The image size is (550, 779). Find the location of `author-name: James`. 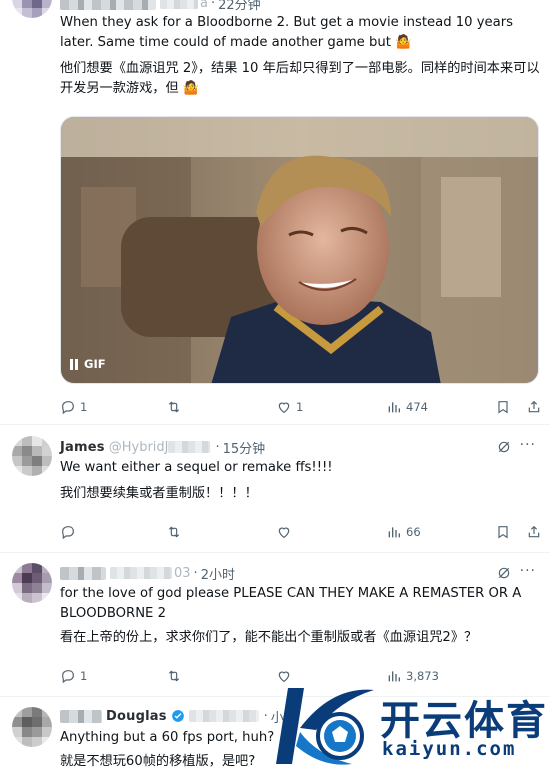

author-name: James is located at coordinates (82, 447).